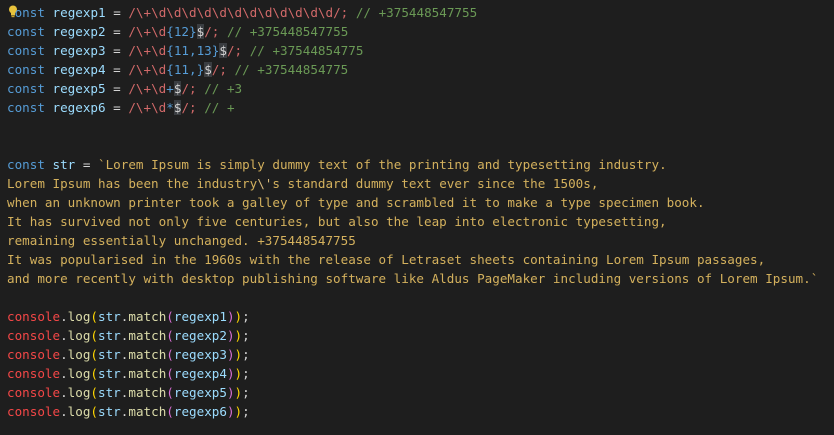 The height and width of the screenshot is (435, 834). What do you see at coordinates (181, 31) in the screenshot?
I see `regex-quantifier: {12}` at bounding box center [181, 31].